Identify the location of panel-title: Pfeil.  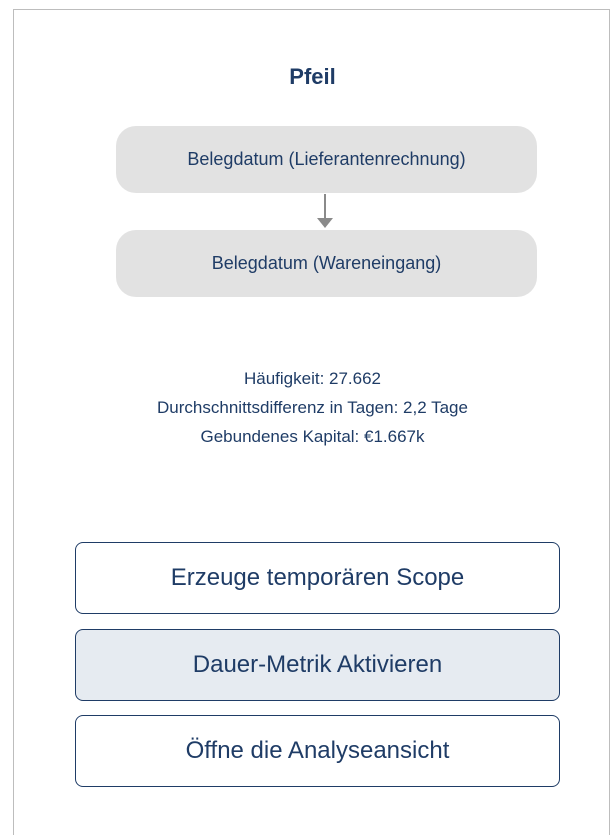
(312, 76).